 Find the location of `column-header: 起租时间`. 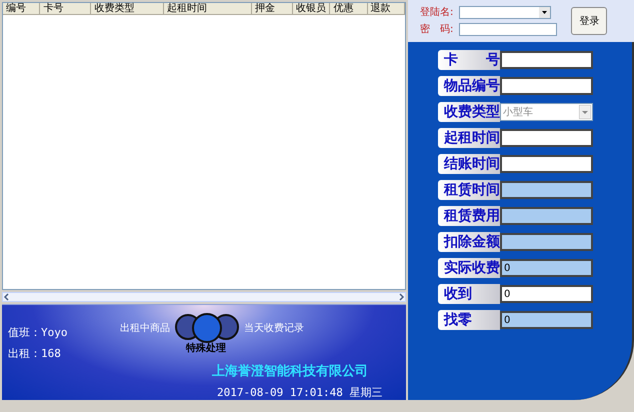

column-header: 起租时间 is located at coordinates (208, 8).